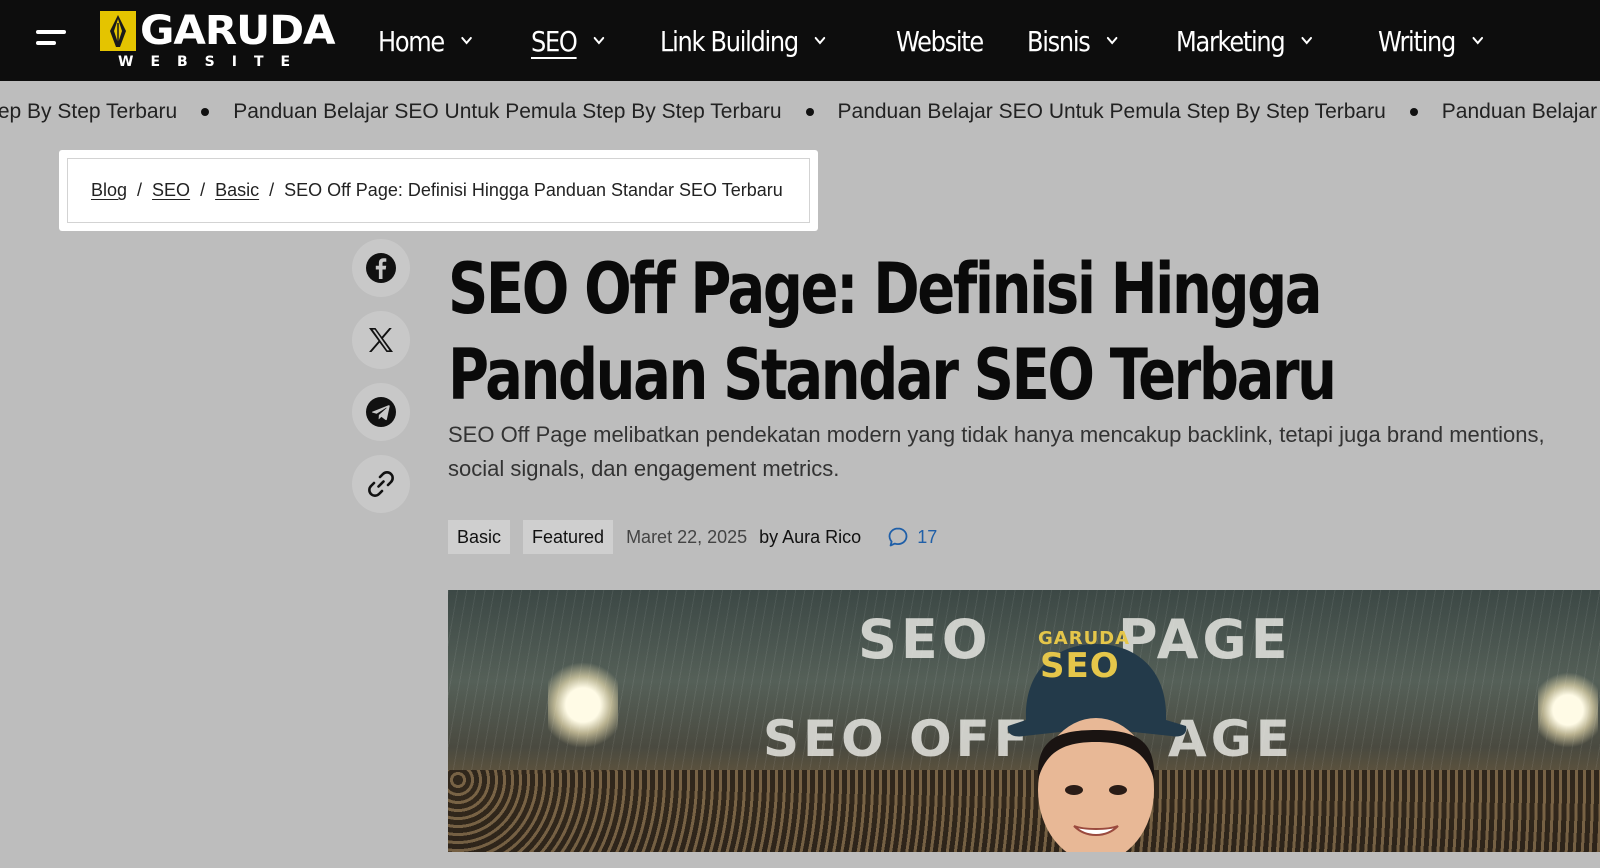 Image resolution: width=1600 pixels, height=868 pixels. I want to click on telegram-icon, so click(381, 412).